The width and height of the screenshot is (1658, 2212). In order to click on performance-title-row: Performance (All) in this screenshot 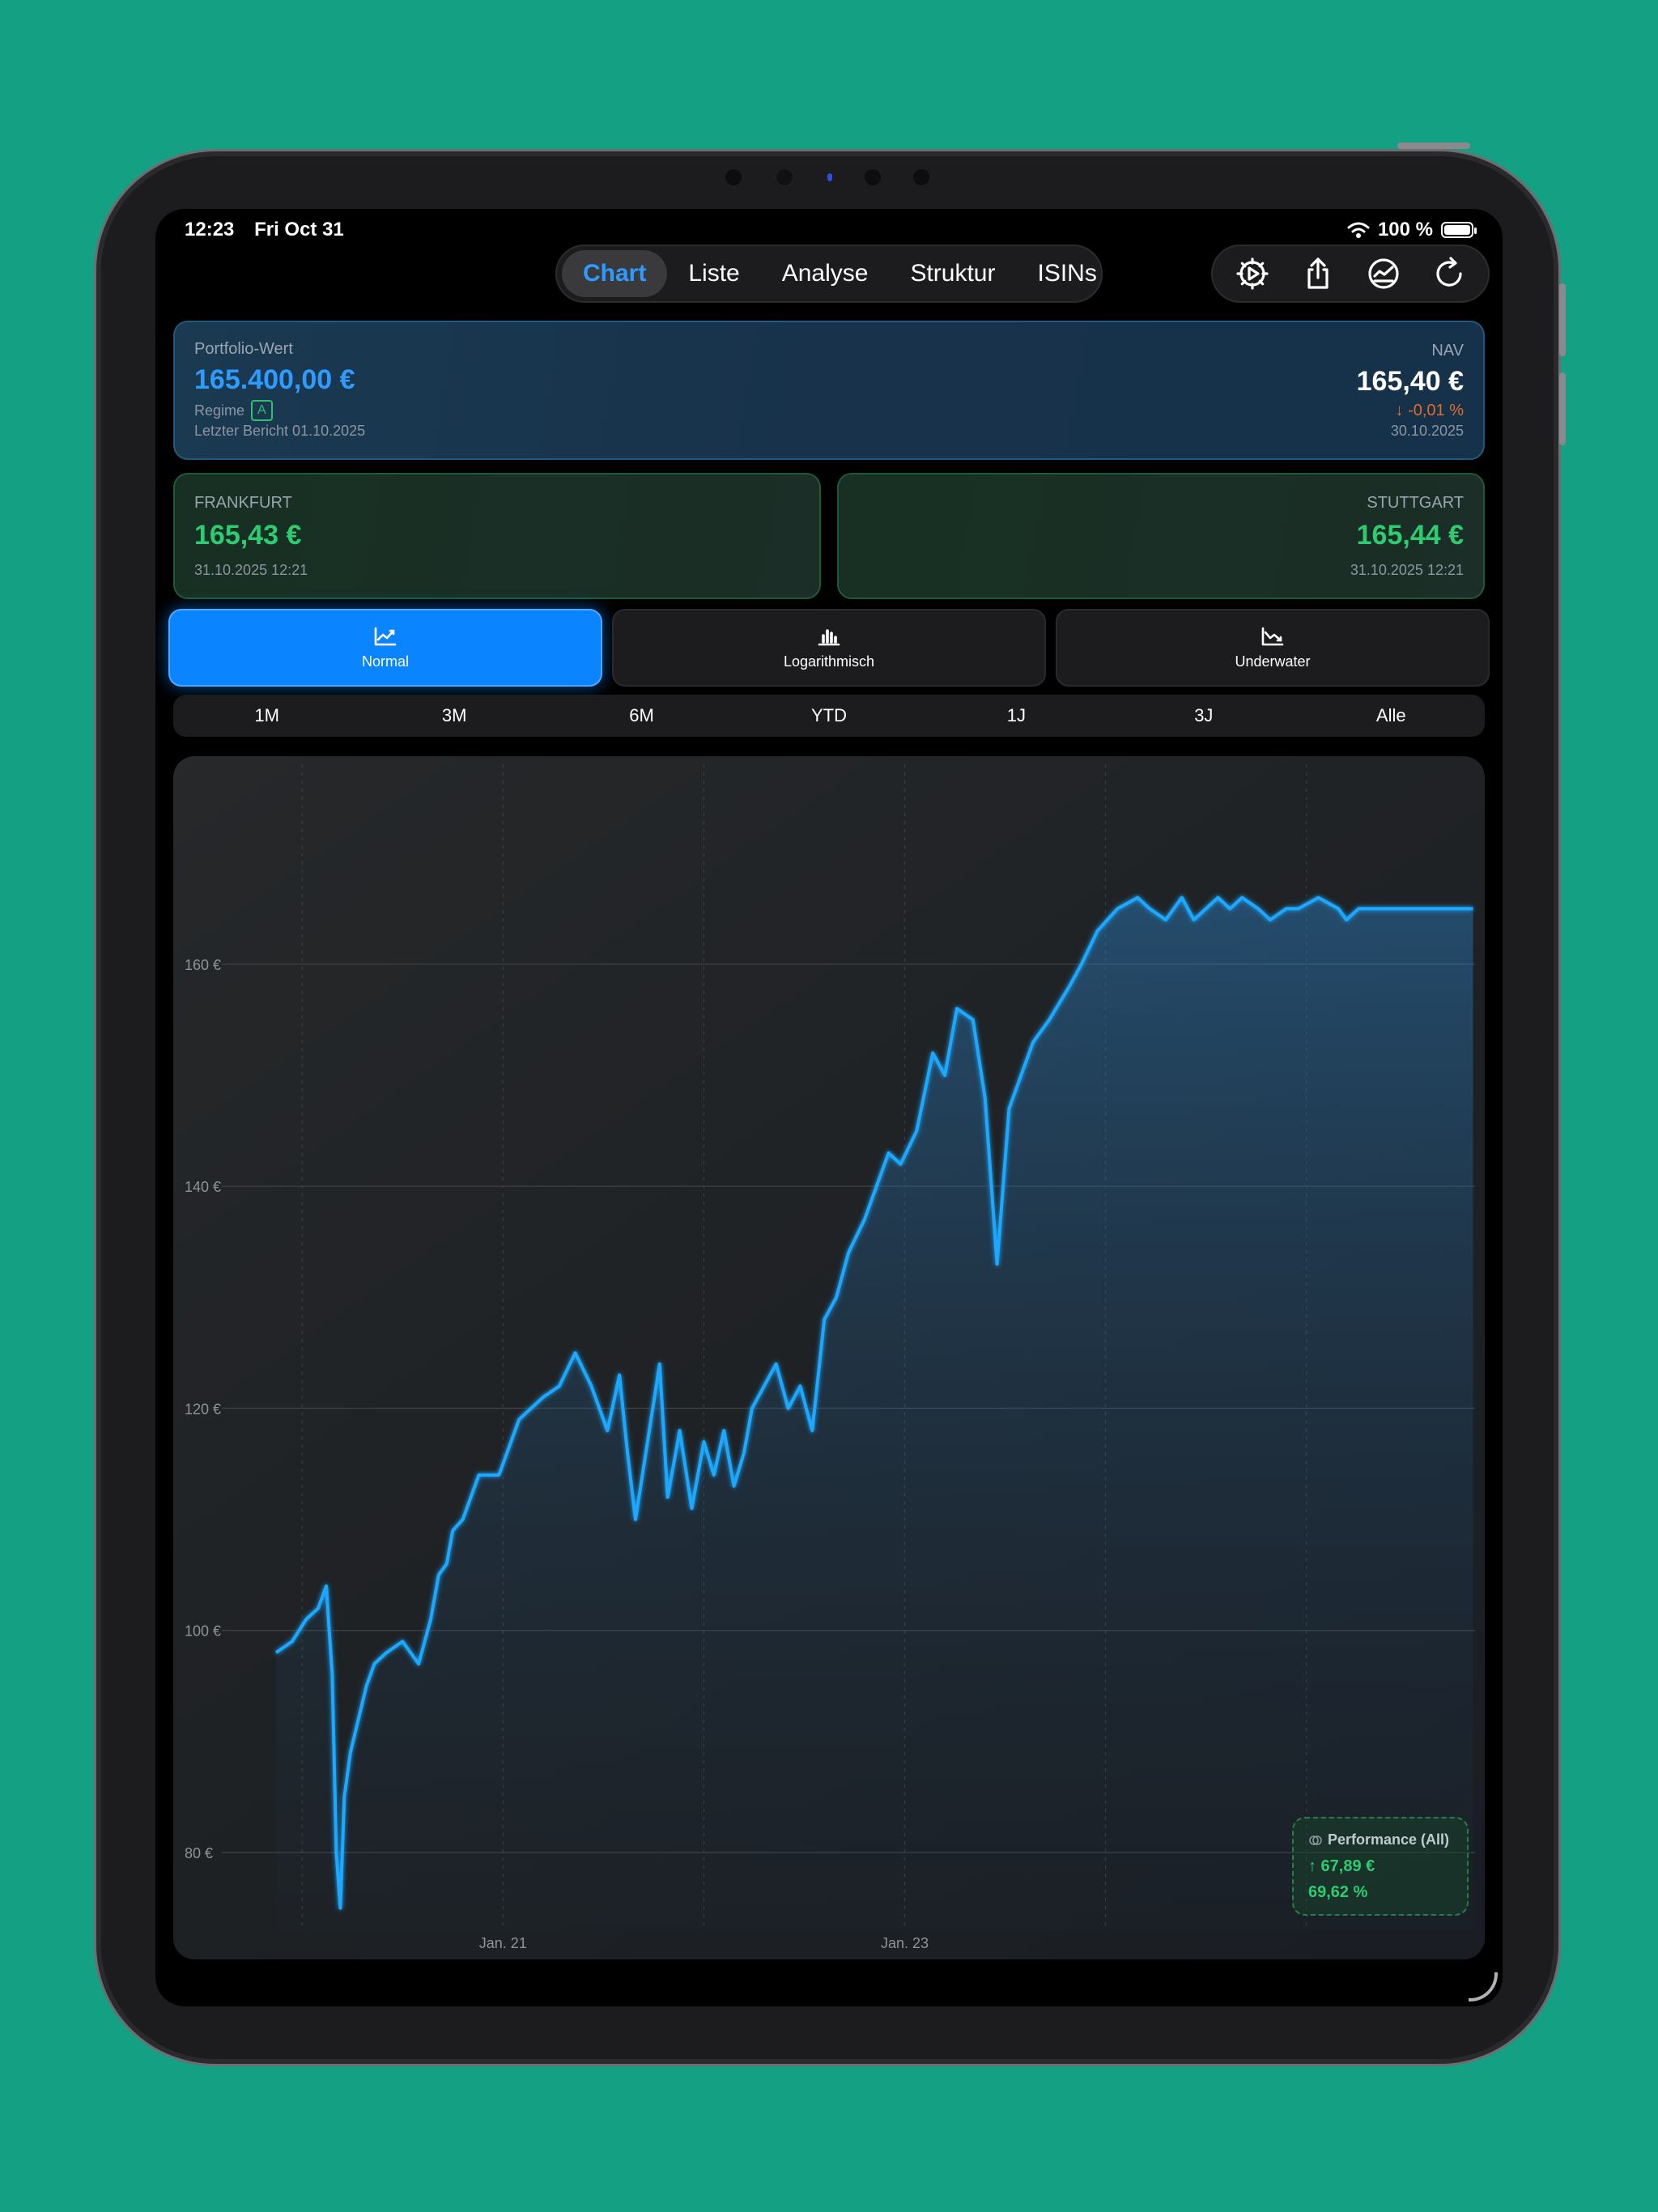, I will do `click(1378, 1840)`.